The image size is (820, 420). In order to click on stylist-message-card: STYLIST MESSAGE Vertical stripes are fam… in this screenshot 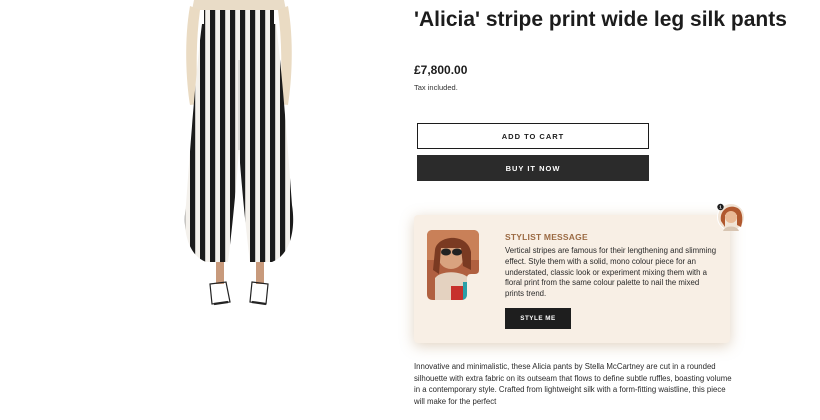, I will do `click(572, 279)`.